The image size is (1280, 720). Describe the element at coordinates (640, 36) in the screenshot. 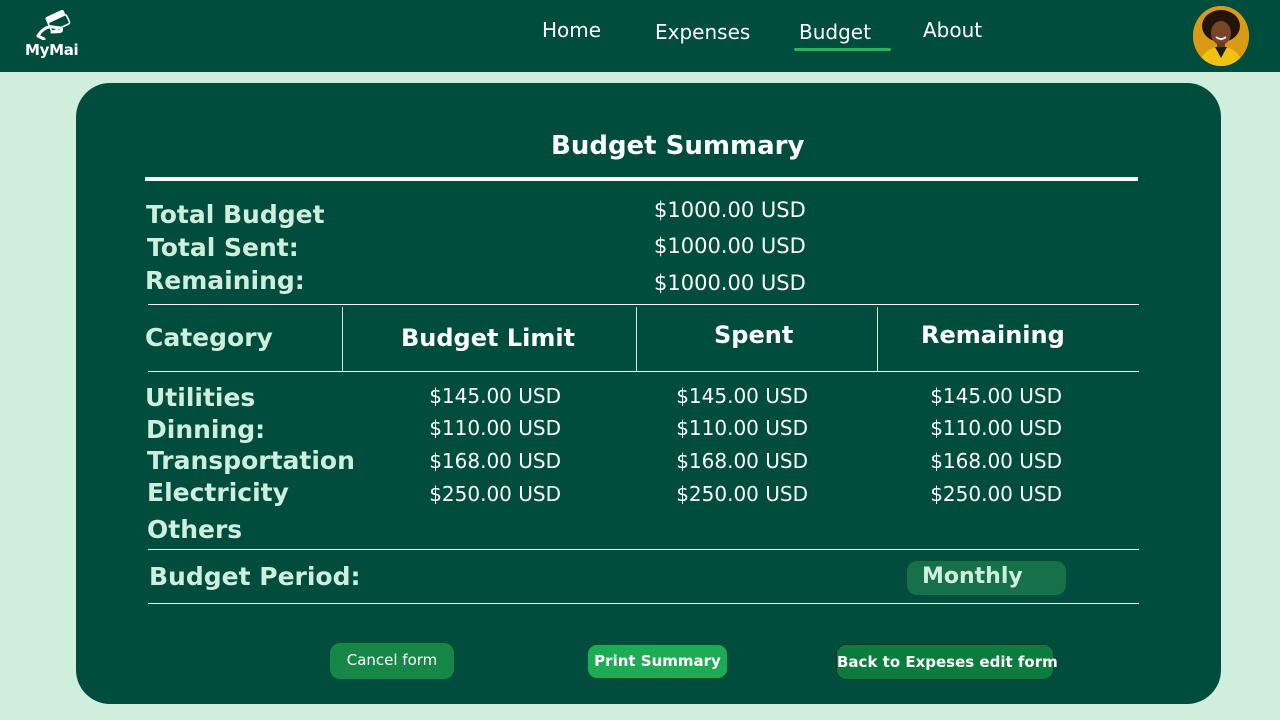

I see `top-nav-bar: MyMai Home Expenses Budget About` at that location.